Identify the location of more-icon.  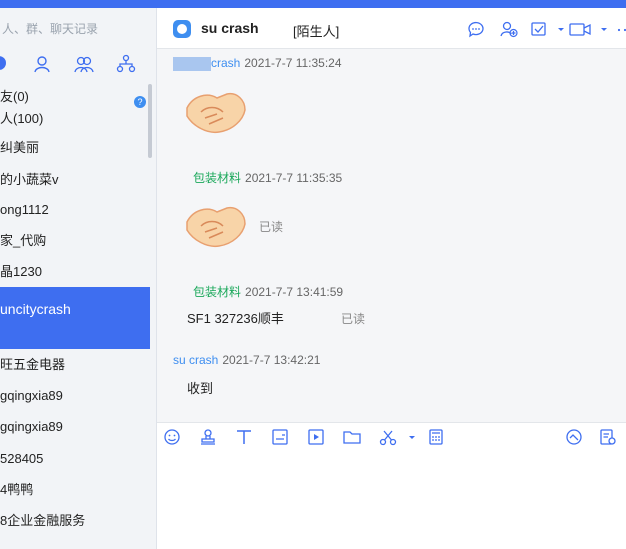
(619, 29).